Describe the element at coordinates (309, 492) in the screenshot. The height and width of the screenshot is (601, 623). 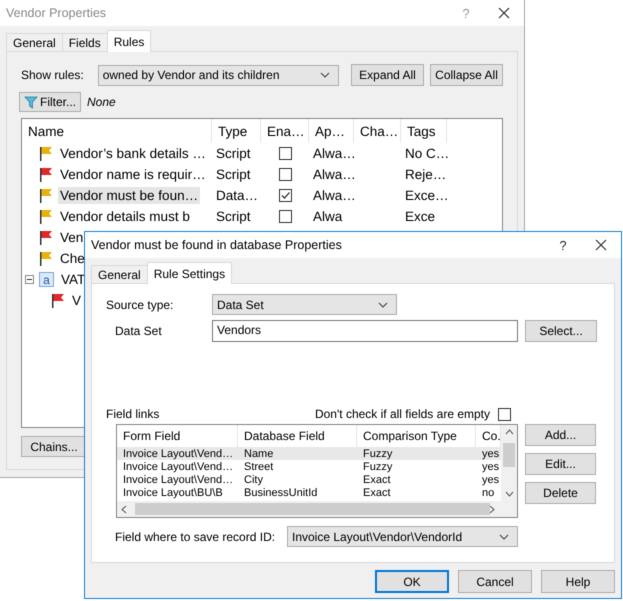
I see `list-row: Invoice Layout\BU\B BusinessUnitId Exact no` at that location.